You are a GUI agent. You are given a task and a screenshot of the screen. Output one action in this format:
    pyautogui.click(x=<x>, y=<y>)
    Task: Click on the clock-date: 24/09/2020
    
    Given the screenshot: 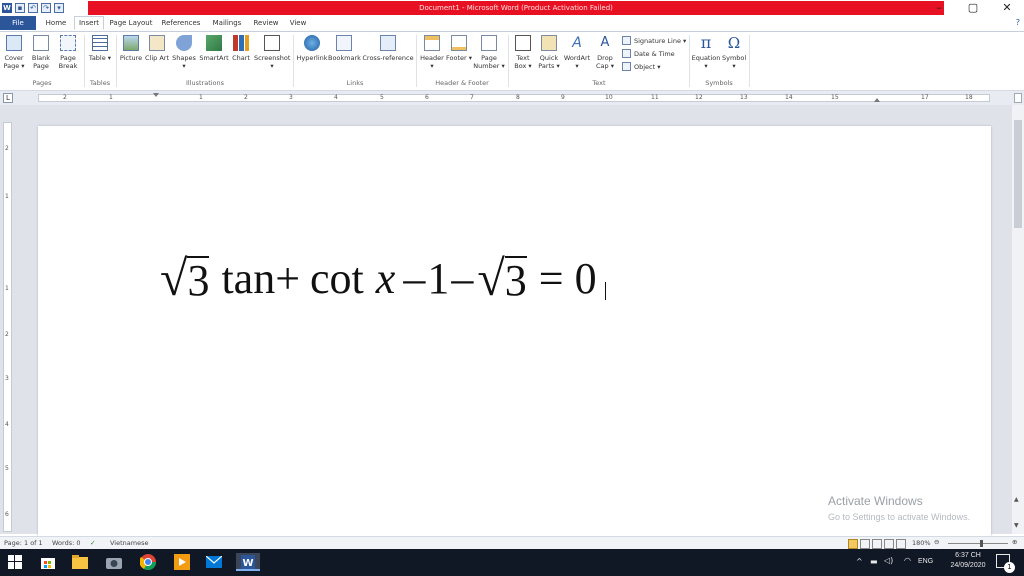 What is the action you would take?
    pyautogui.click(x=968, y=565)
    